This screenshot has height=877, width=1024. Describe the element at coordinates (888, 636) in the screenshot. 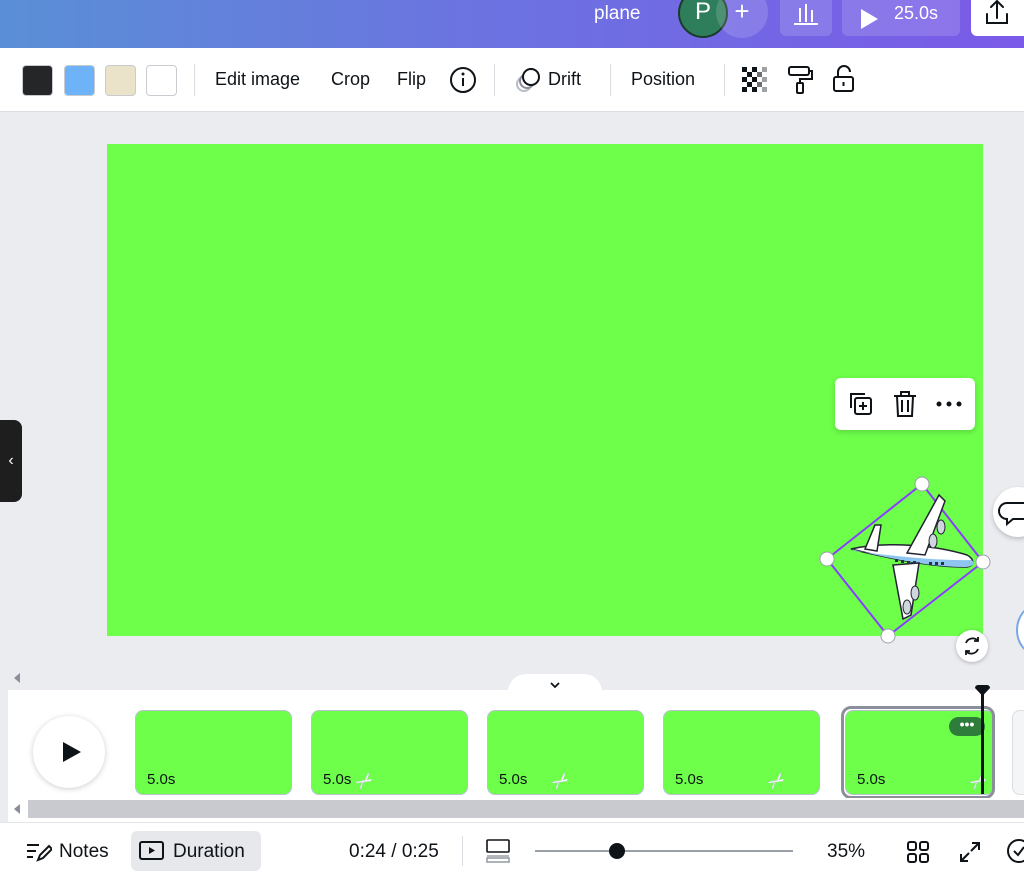

I see `resize-handle-bottom` at that location.